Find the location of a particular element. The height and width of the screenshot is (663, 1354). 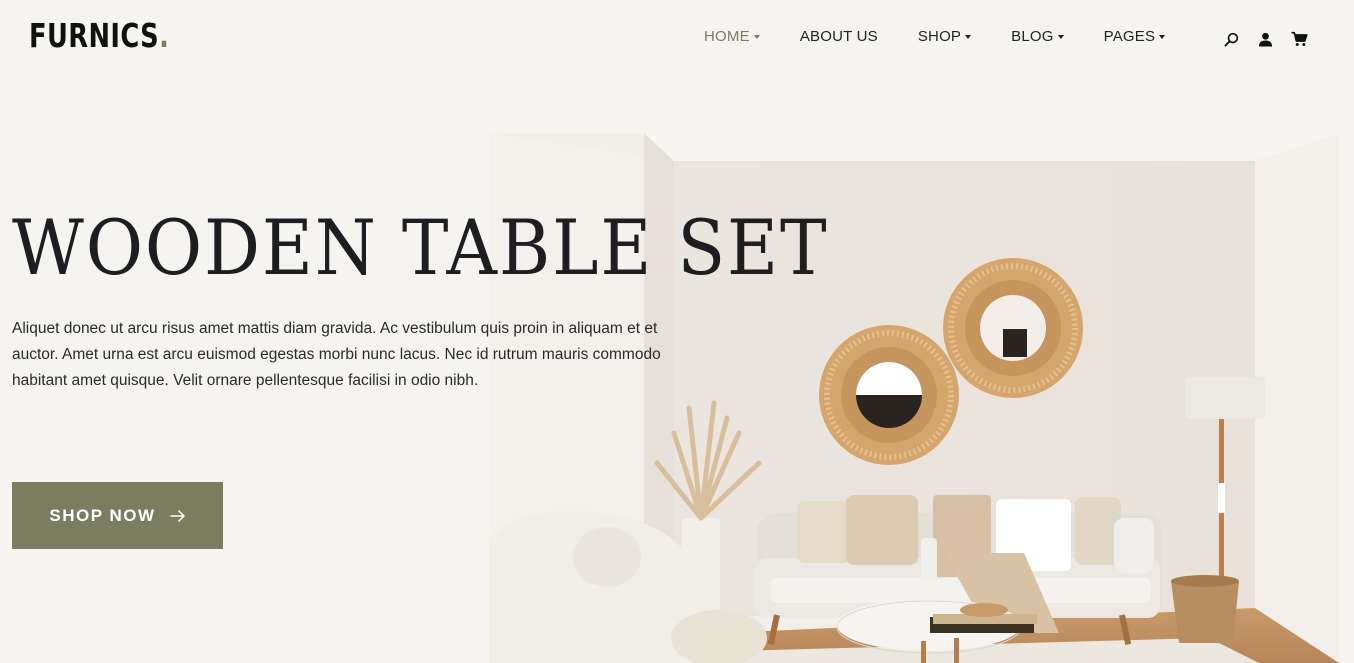

brand-logo: FURNICS. is located at coordinates (99, 35).